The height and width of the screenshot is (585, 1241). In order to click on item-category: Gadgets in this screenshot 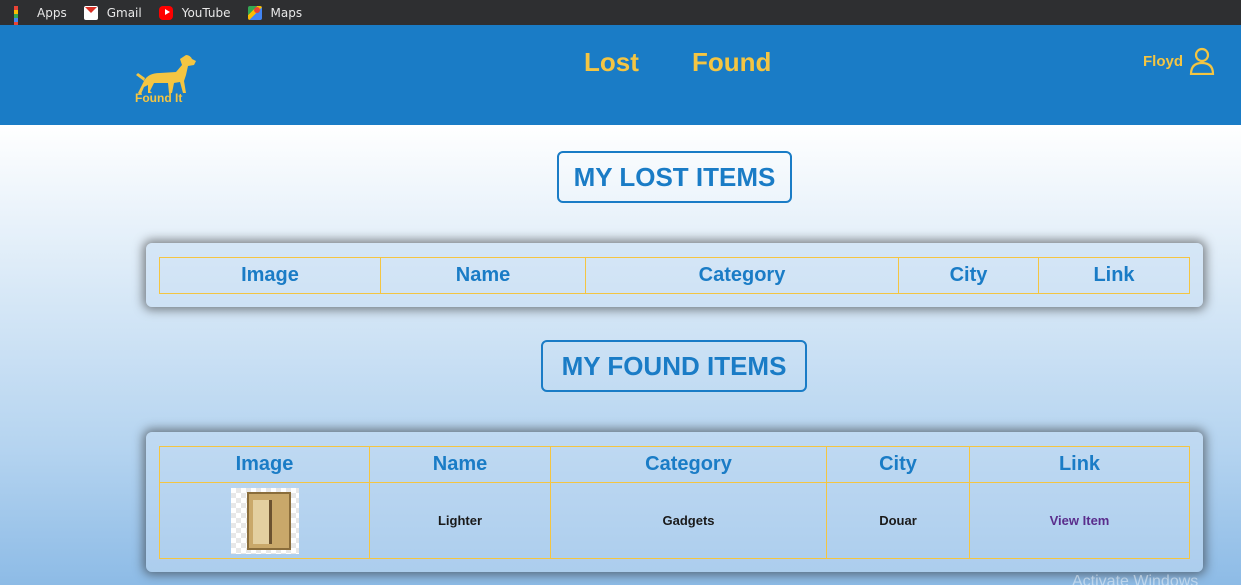, I will do `click(688, 520)`.